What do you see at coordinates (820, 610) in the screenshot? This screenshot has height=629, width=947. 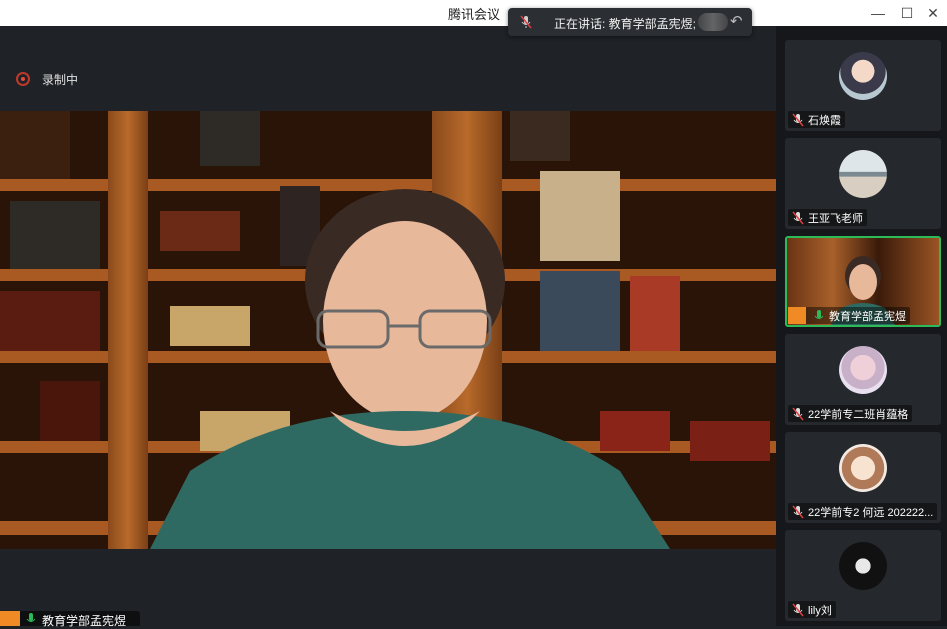 I see `participant-name: lily刘` at bounding box center [820, 610].